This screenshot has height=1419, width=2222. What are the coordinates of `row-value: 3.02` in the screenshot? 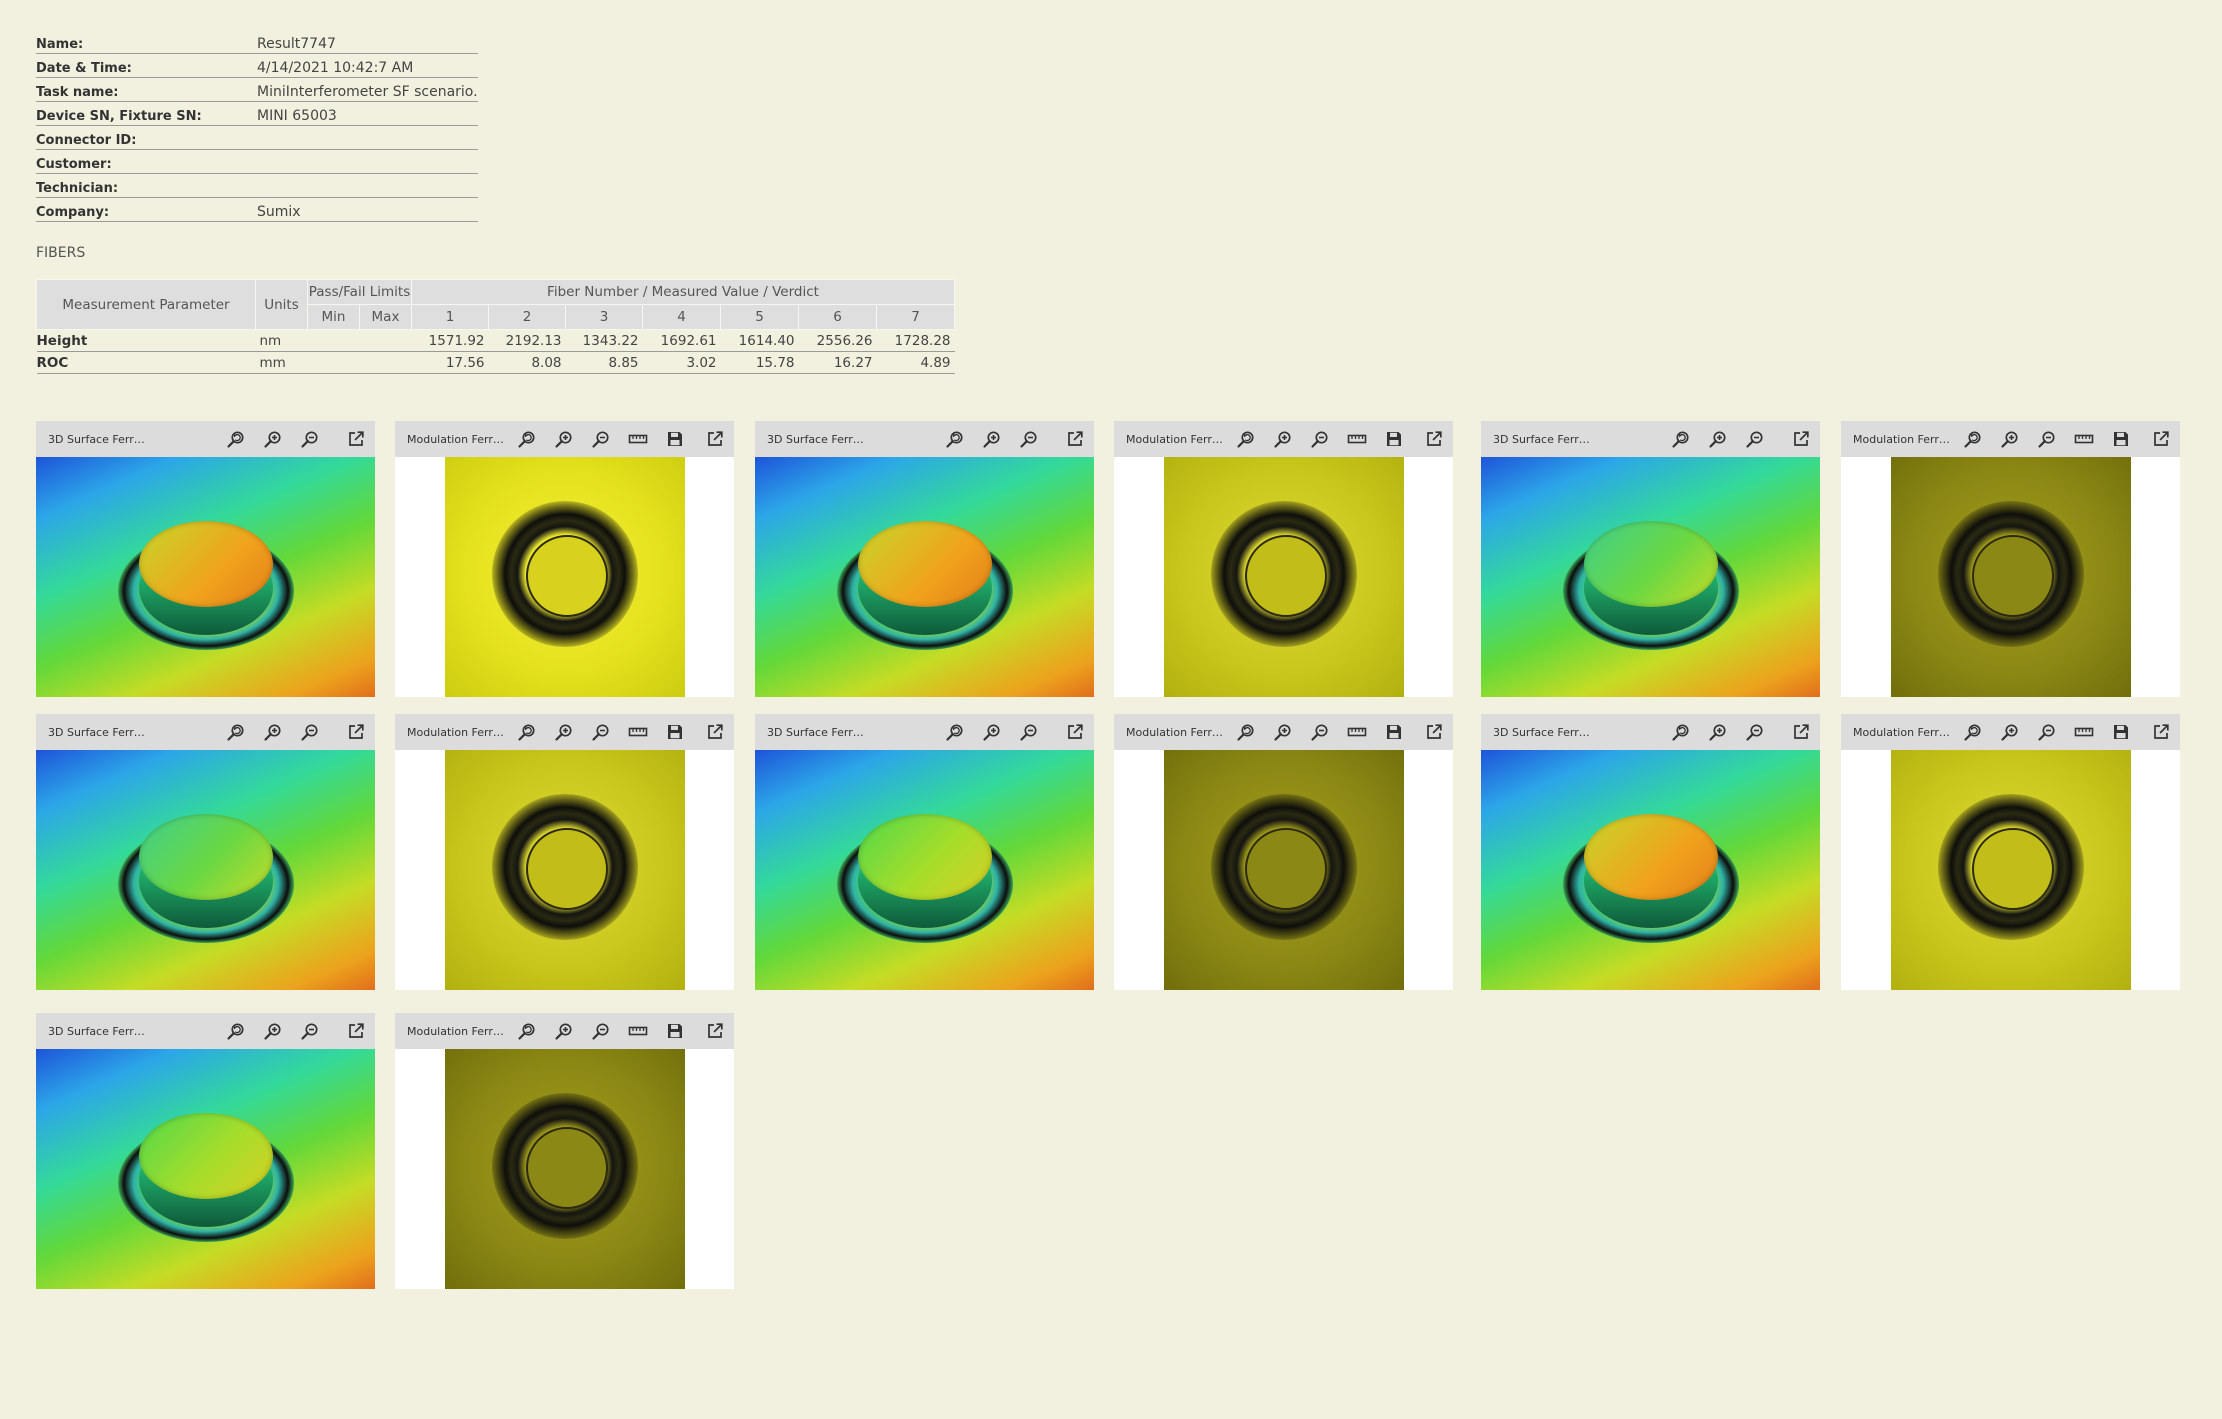 It's located at (681, 362).